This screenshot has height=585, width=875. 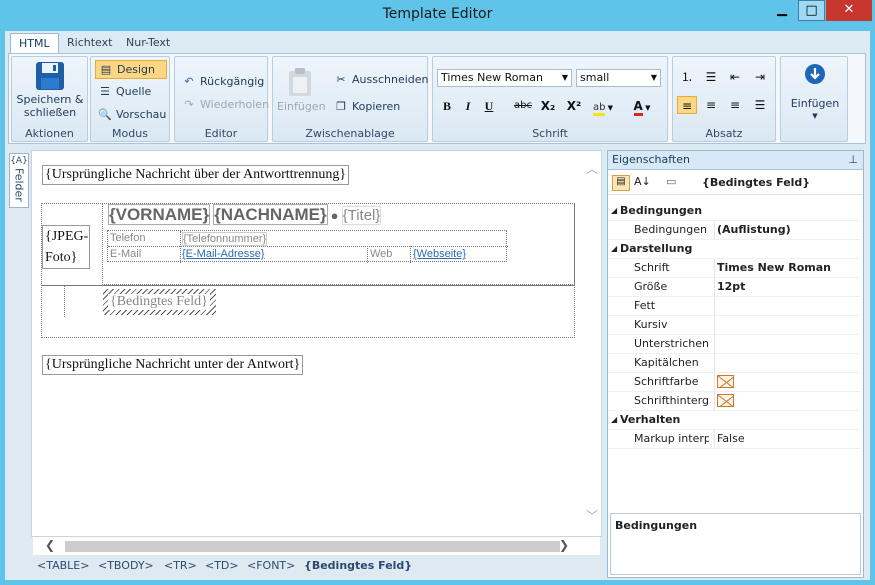 I want to click on tab-html: HTML, so click(x=34, y=44).